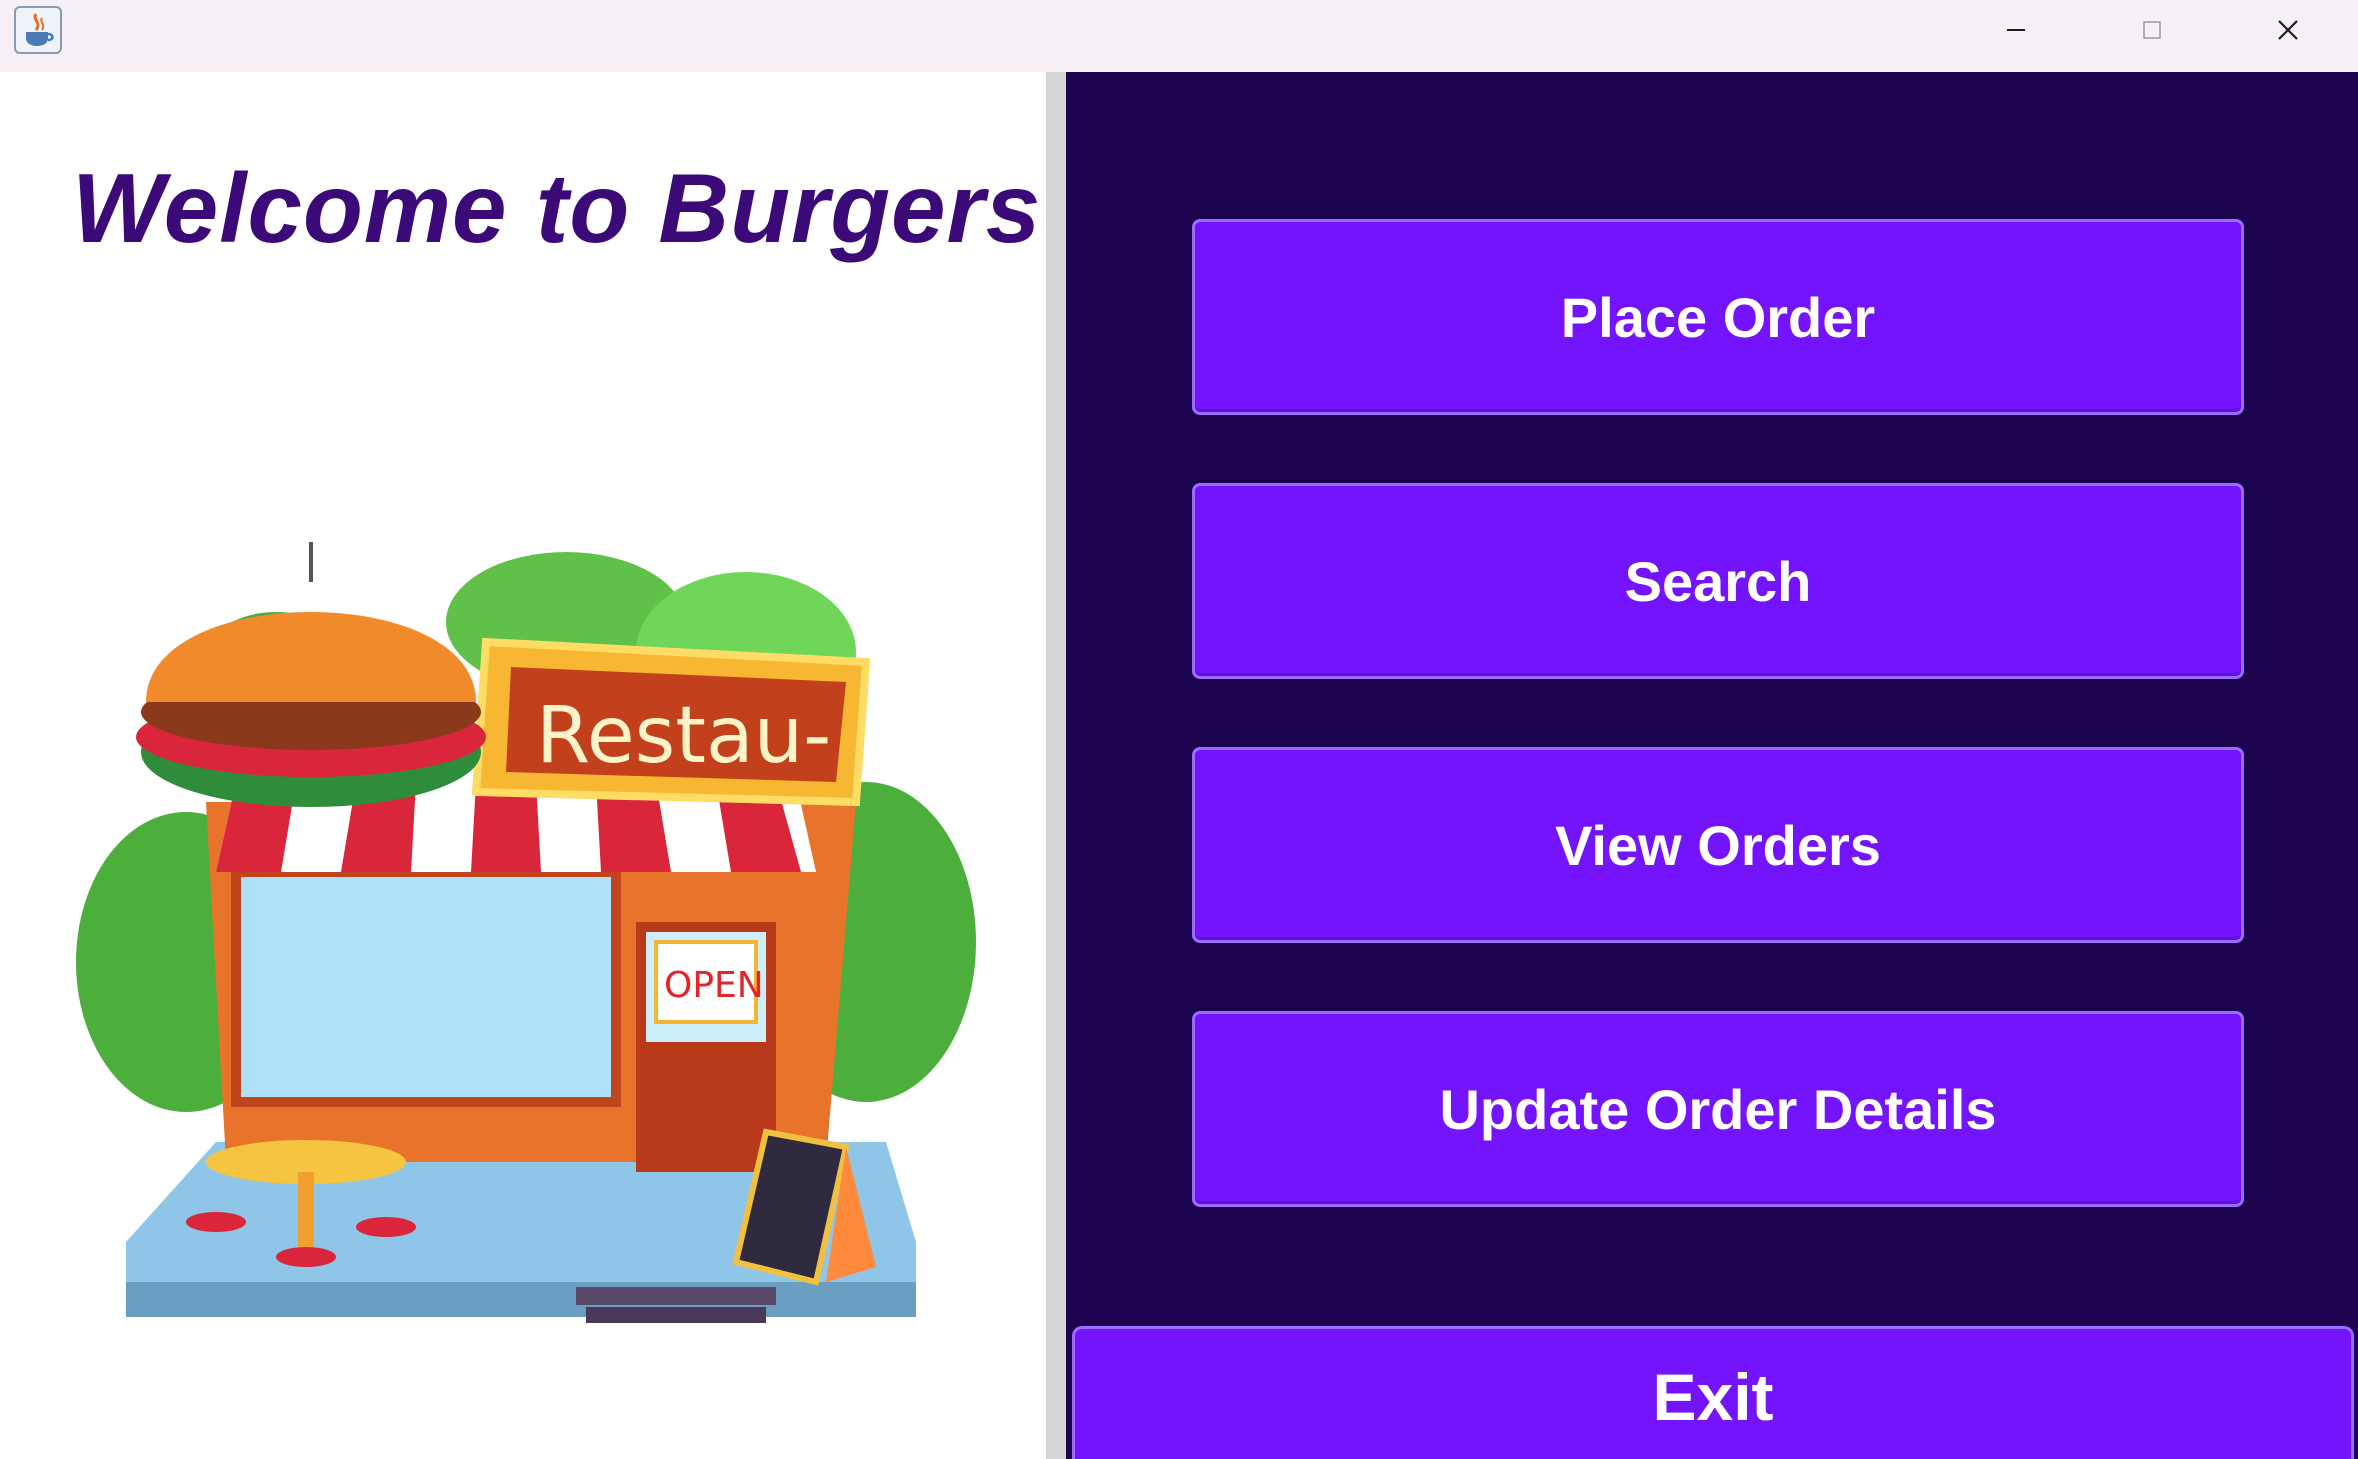 This screenshot has height=1459, width=2358. What do you see at coordinates (1713, 1392) in the screenshot?
I see `exit-button: Exit` at bounding box center [1713, 1392].